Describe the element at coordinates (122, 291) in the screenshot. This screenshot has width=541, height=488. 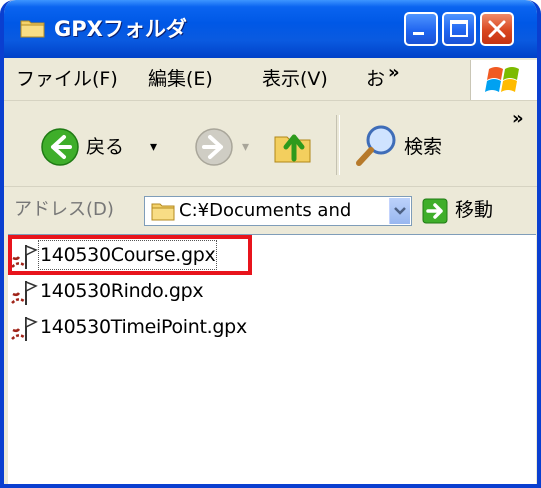
I see `file-name: 140530Rindo.gpx` at that location.